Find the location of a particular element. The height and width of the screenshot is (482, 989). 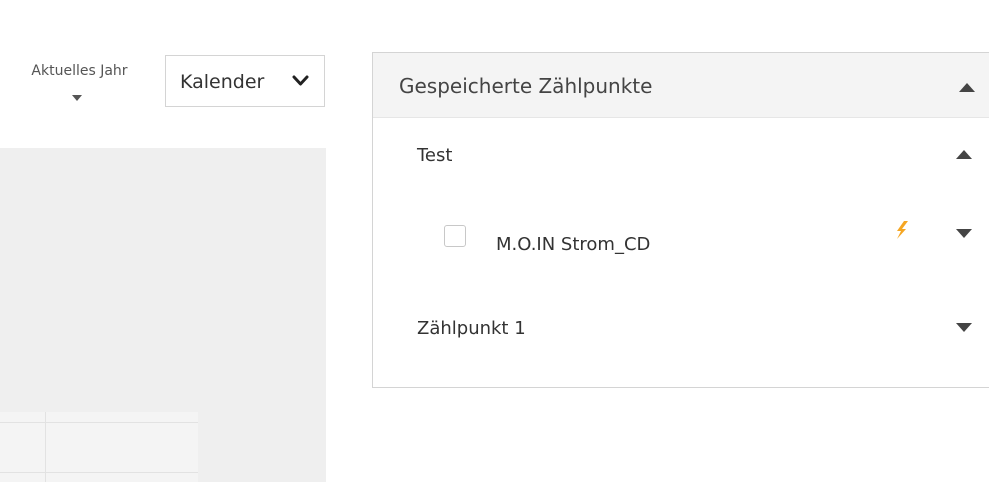

bolt-icon is located at coordinates (902, 230).